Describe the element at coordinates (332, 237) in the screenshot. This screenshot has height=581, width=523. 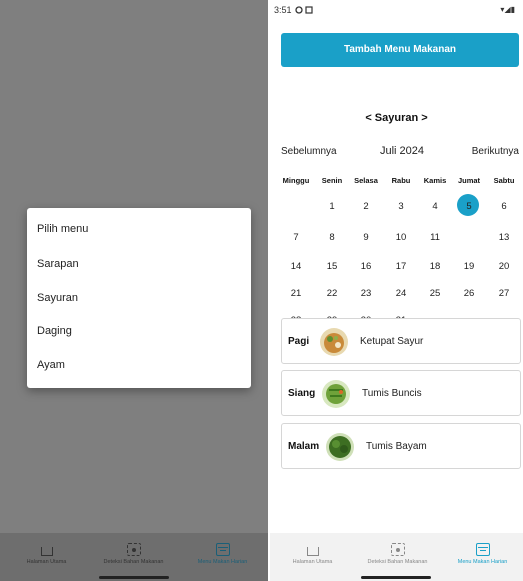
I see `calendar-day: 8` at that location.